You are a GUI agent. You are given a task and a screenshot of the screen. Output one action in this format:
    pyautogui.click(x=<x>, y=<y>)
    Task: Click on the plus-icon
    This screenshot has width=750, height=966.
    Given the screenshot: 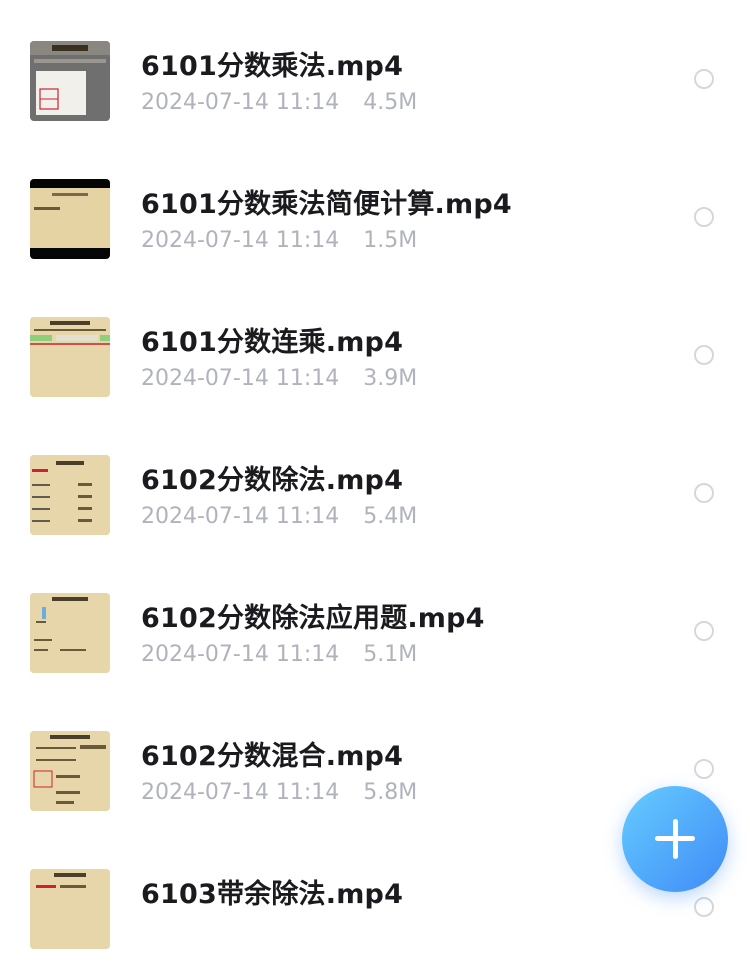 What is the action you would take?
    pyautogui.click(x=675, y=839)
    